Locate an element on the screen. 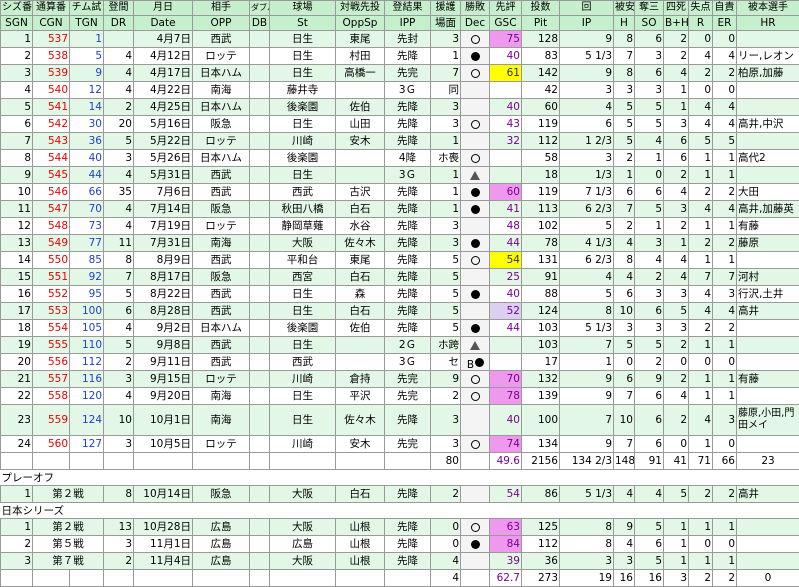 This screenshot has height=587, width=799. table-row: 654230205月16日阪急日生山田先降343119655344高井,中沢 is located at coordinates (400, 124).